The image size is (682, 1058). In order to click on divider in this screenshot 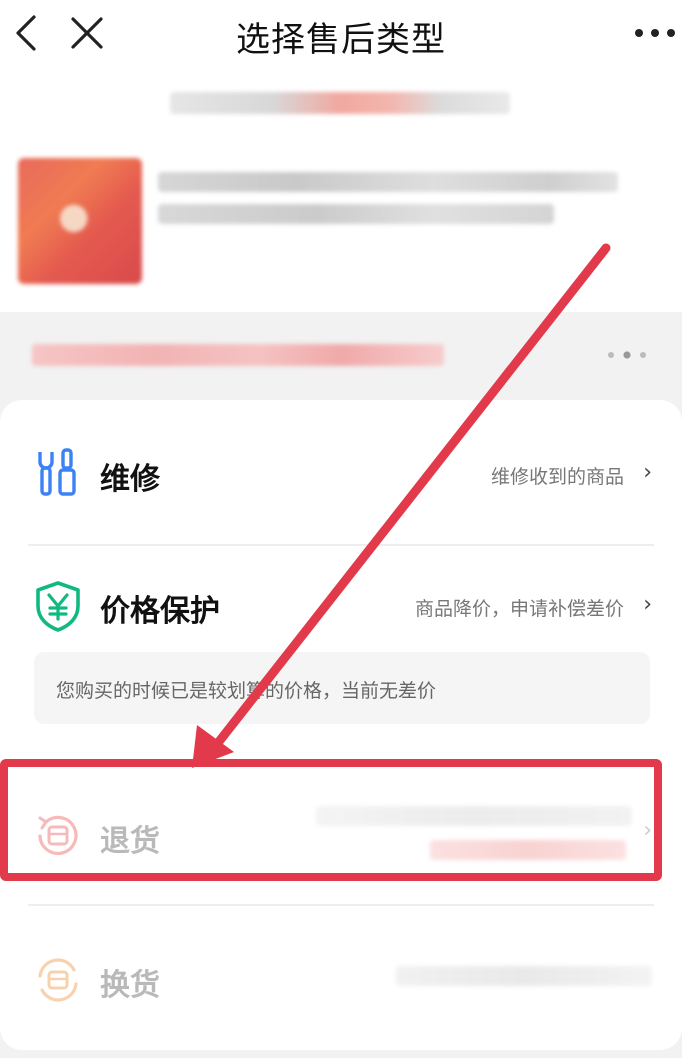, I will do `click(341, 905)`.